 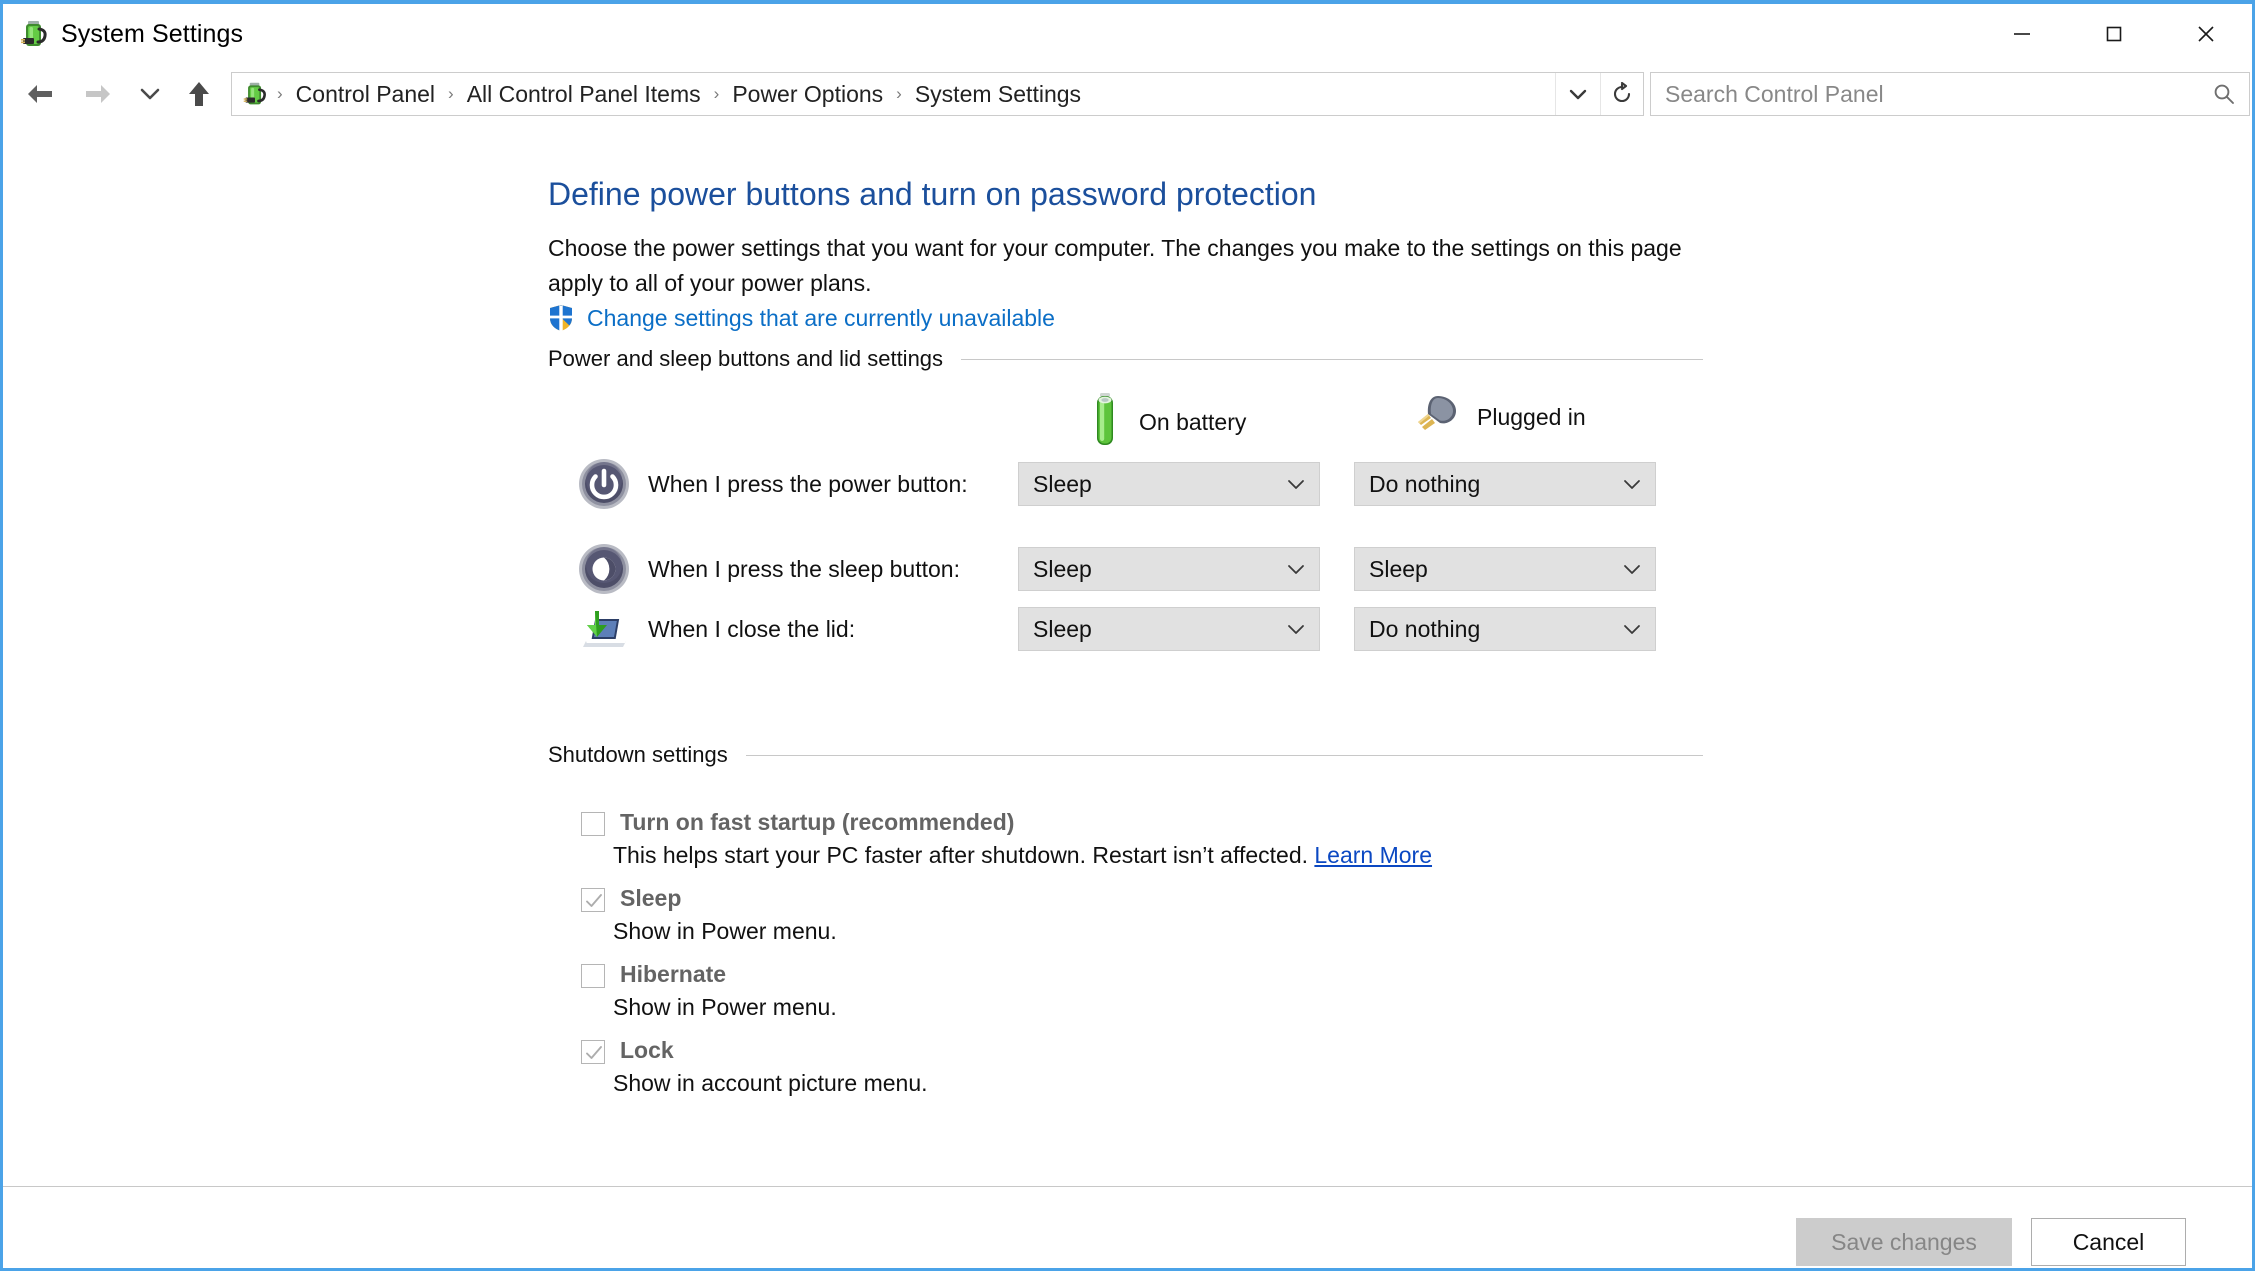 I want to click on column-header-on-battery: On battery, so click(x=1167, y=422).